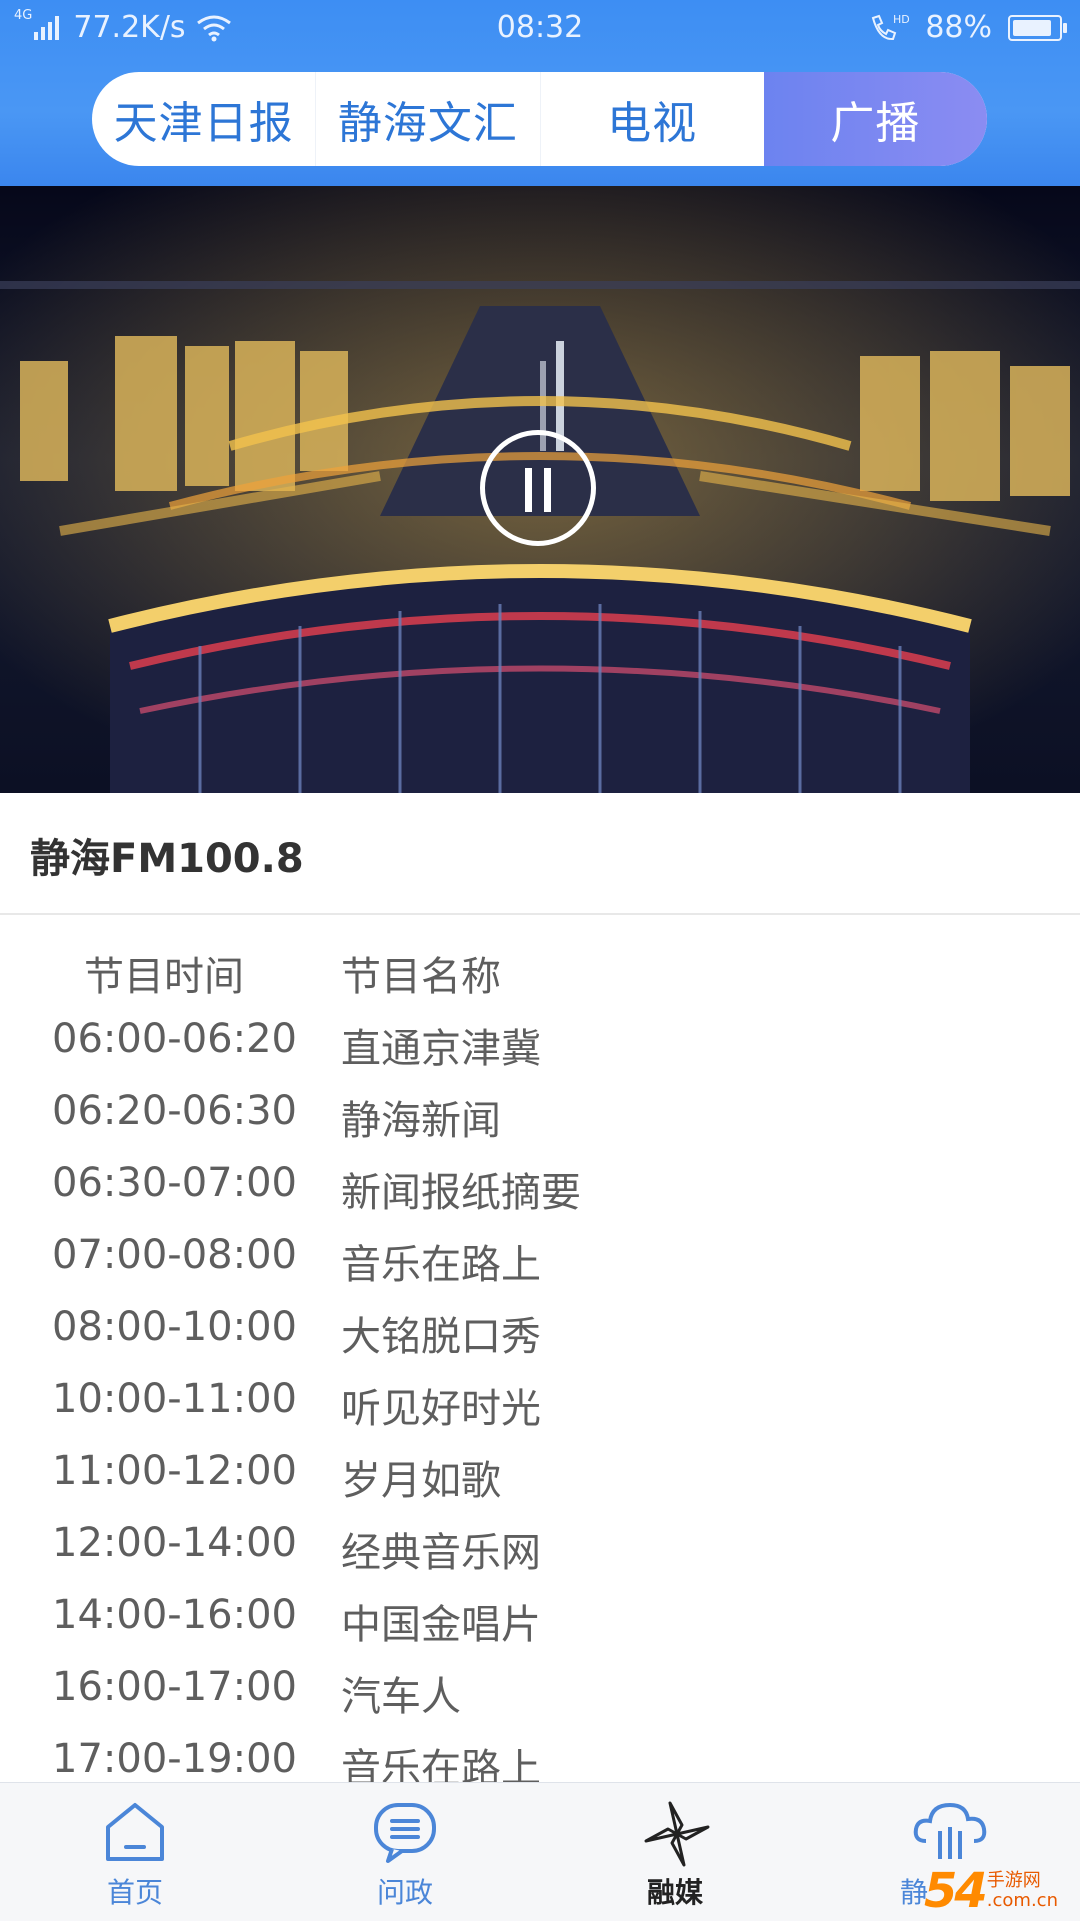 This screenshot has width=1080, height=1921. Describe the element at coordinates (677, 1834) in the screenshot. I see `pinwheel-icon` at that location.